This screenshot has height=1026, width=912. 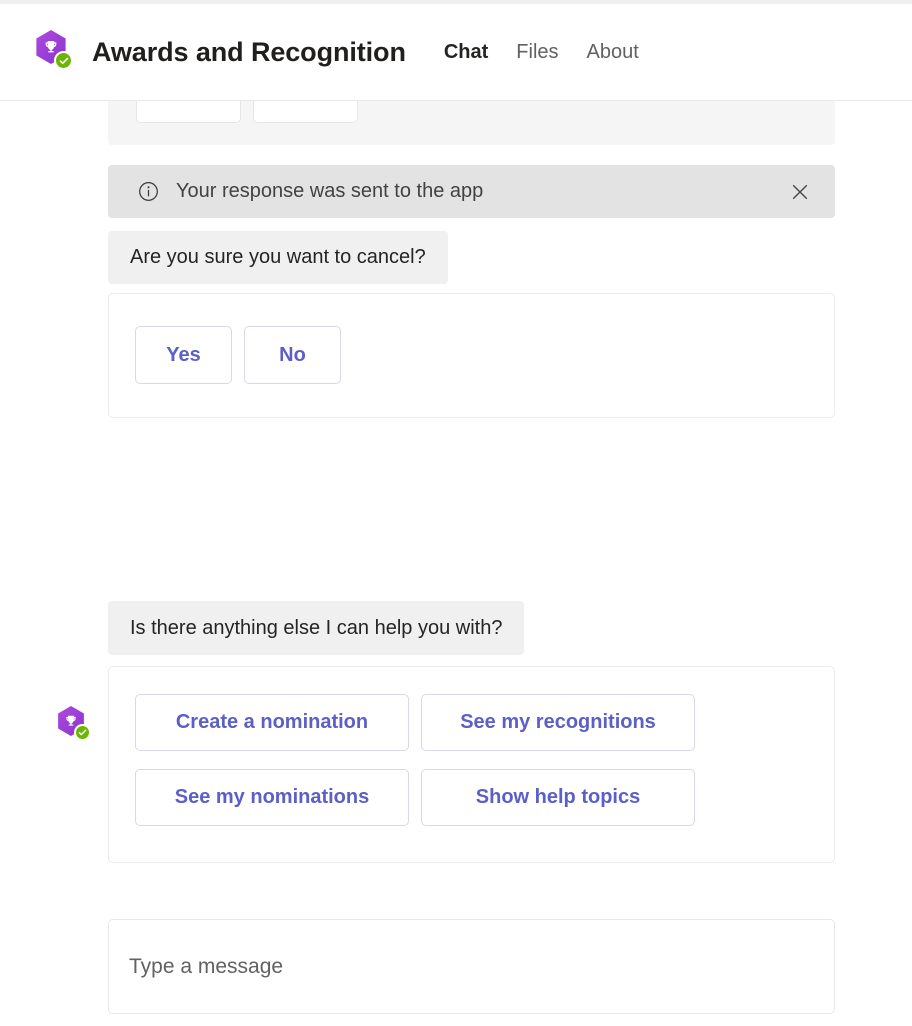 I want to click on bot-message-text: Are you sure you want to cancel?, so click(x=278, y=257).